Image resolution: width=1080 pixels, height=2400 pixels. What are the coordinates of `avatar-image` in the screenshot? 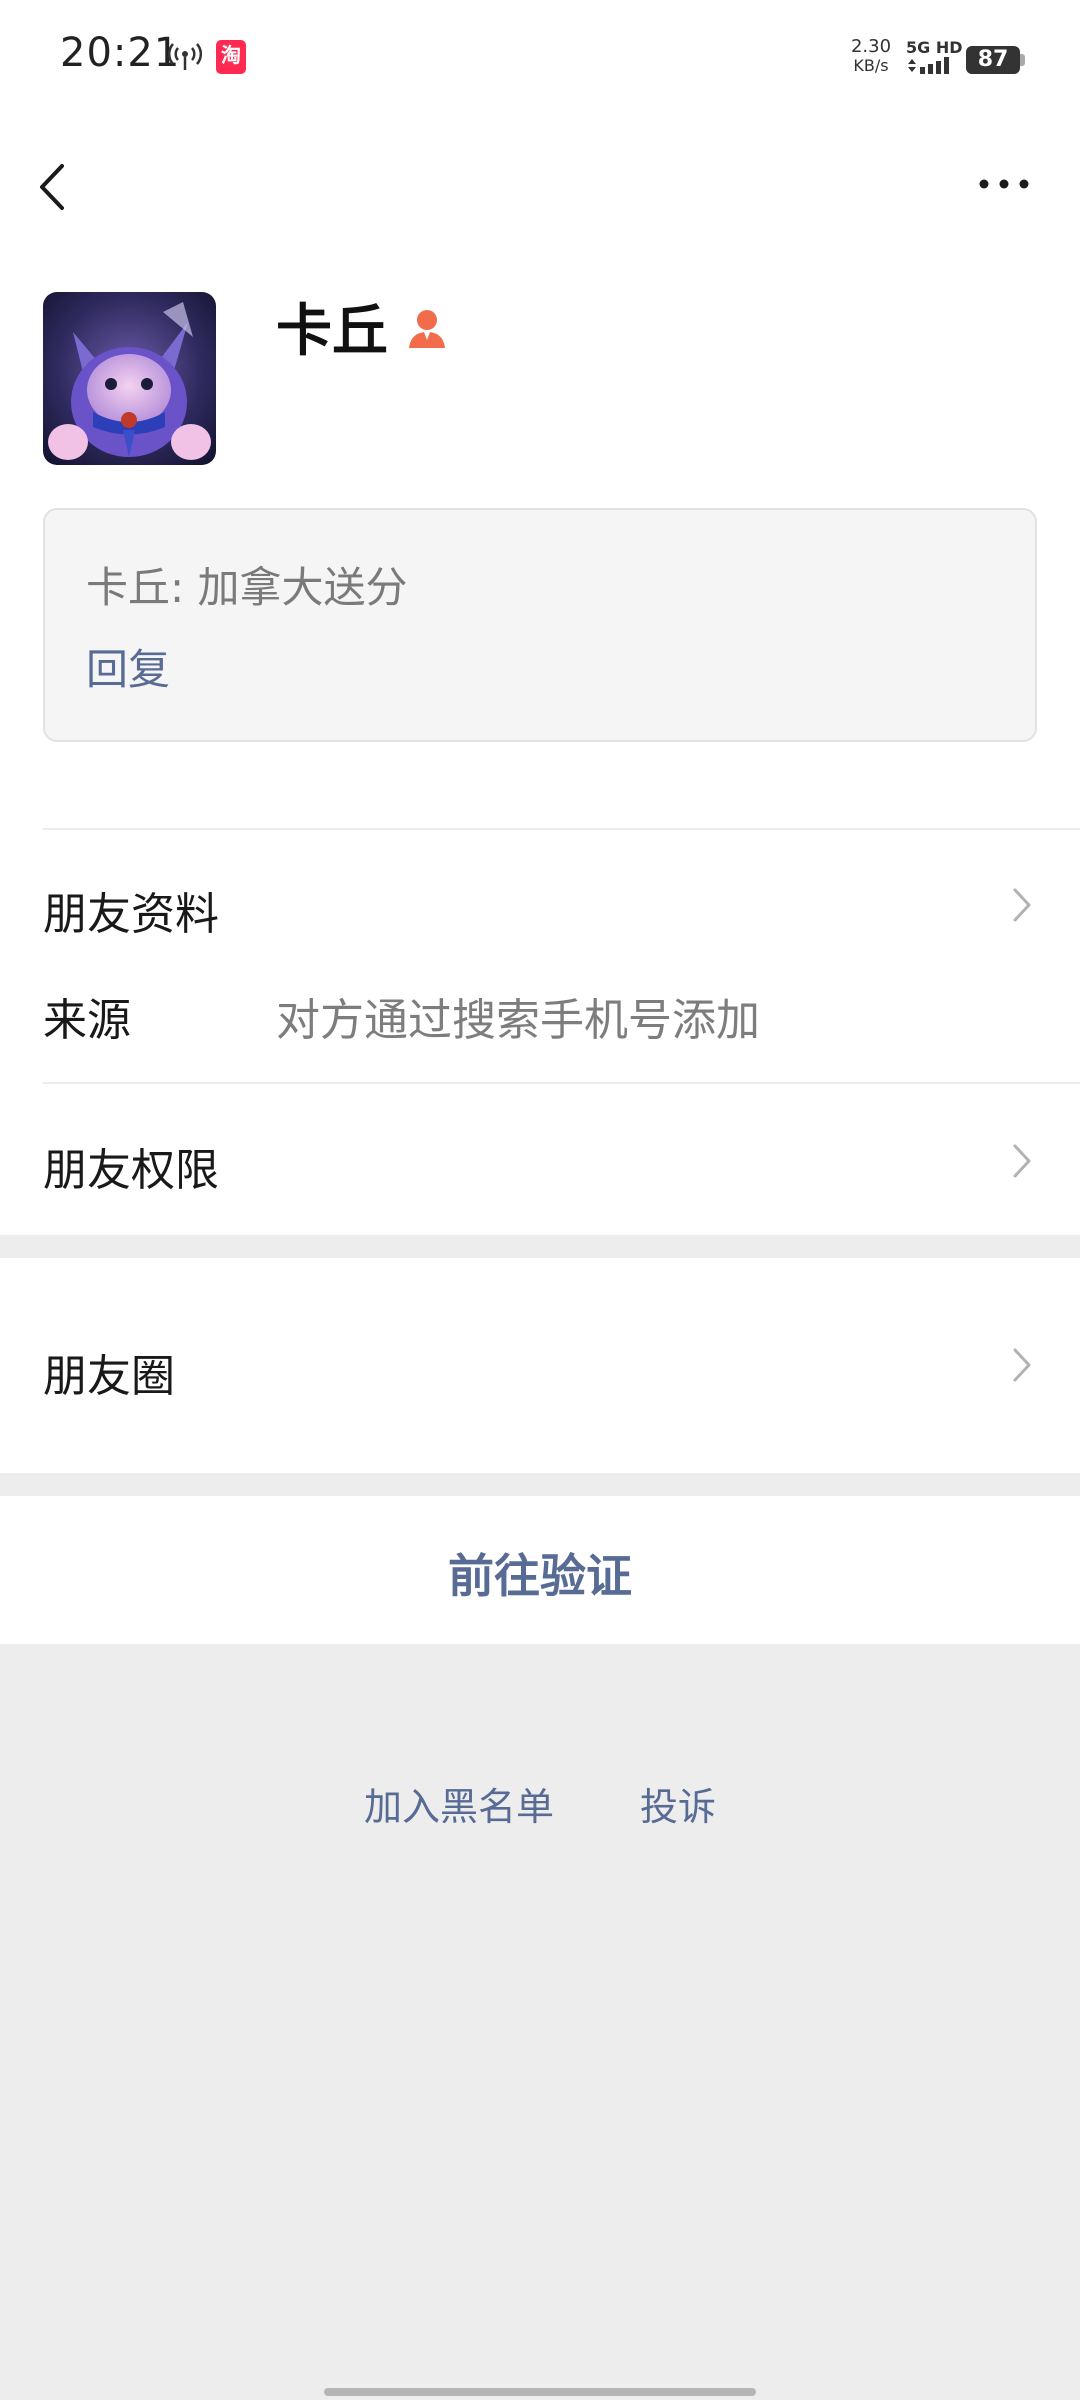 It's located at (129, 378).